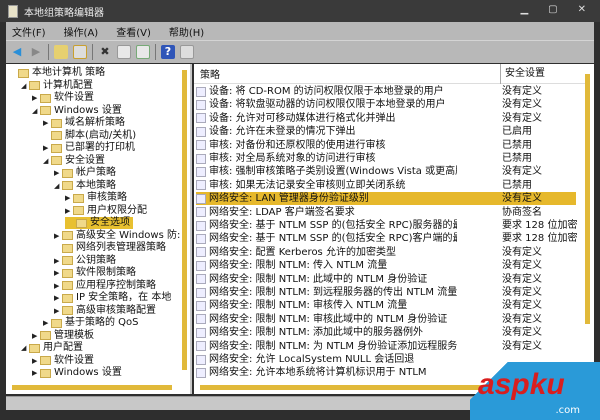  I want to click on table-row: 审核: 对备份和还原权限的使用进行审核 已禁用, so click(386, 145).